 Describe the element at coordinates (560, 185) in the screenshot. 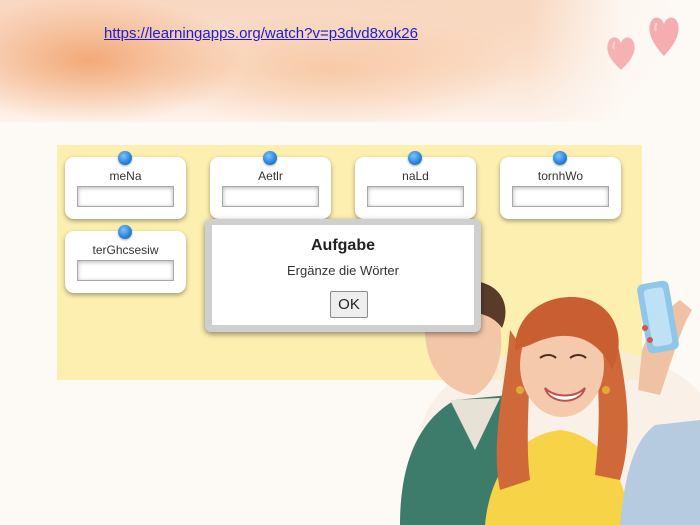

I see `word-card: tornhWo` at that location.